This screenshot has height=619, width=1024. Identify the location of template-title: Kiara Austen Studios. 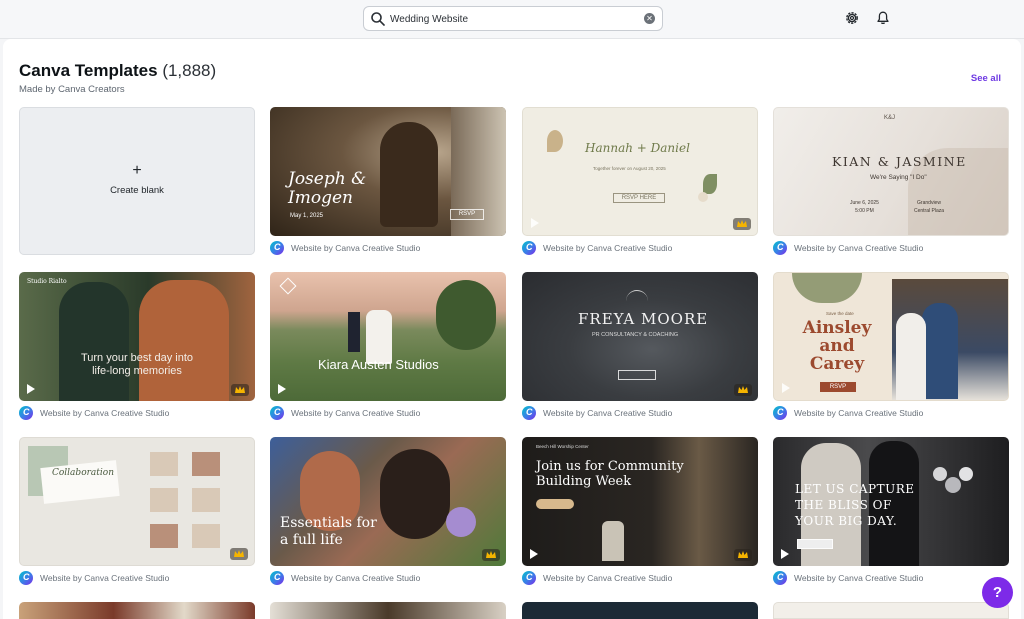
(378, 364).